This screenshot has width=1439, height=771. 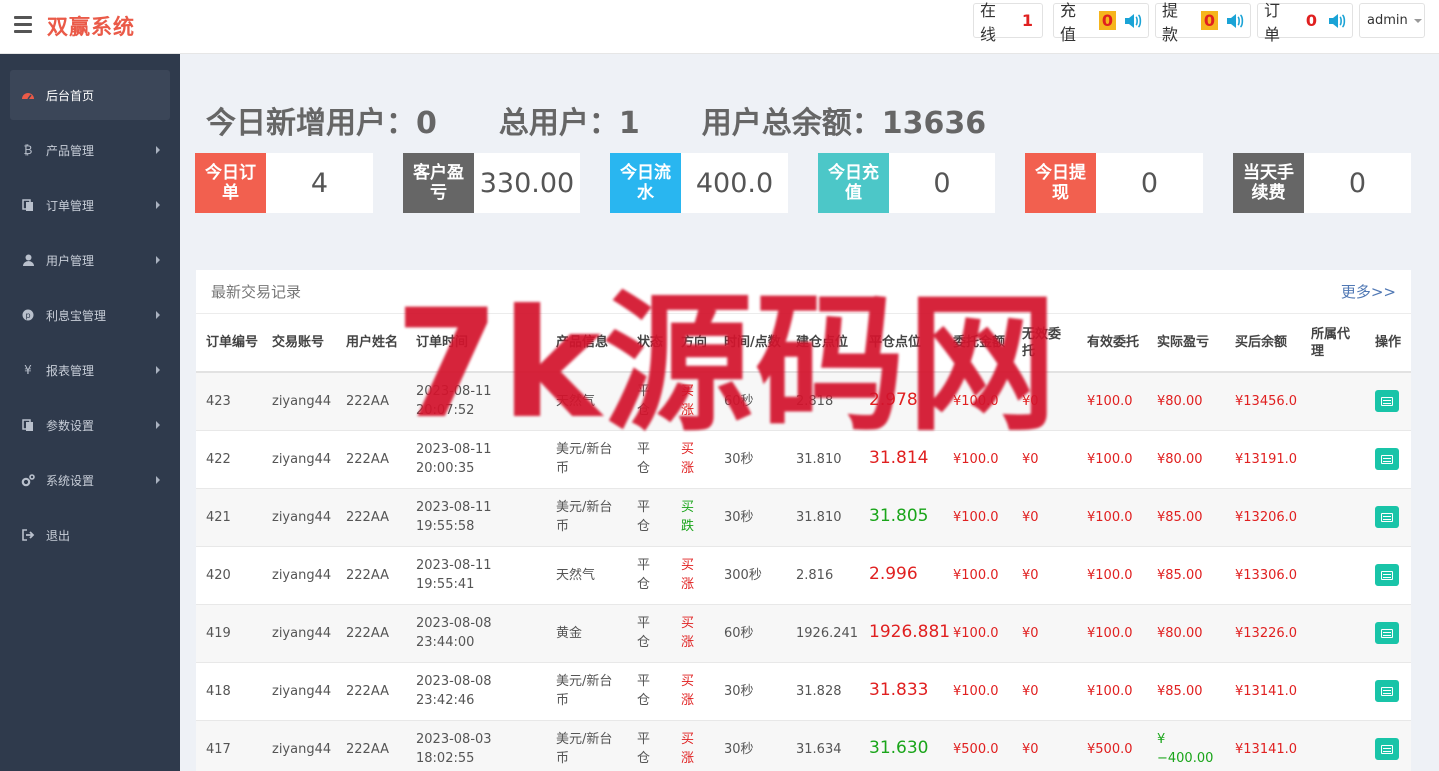 I want to click on kpi-today-orders: 今日订单 4, so click(x=284, y=183).